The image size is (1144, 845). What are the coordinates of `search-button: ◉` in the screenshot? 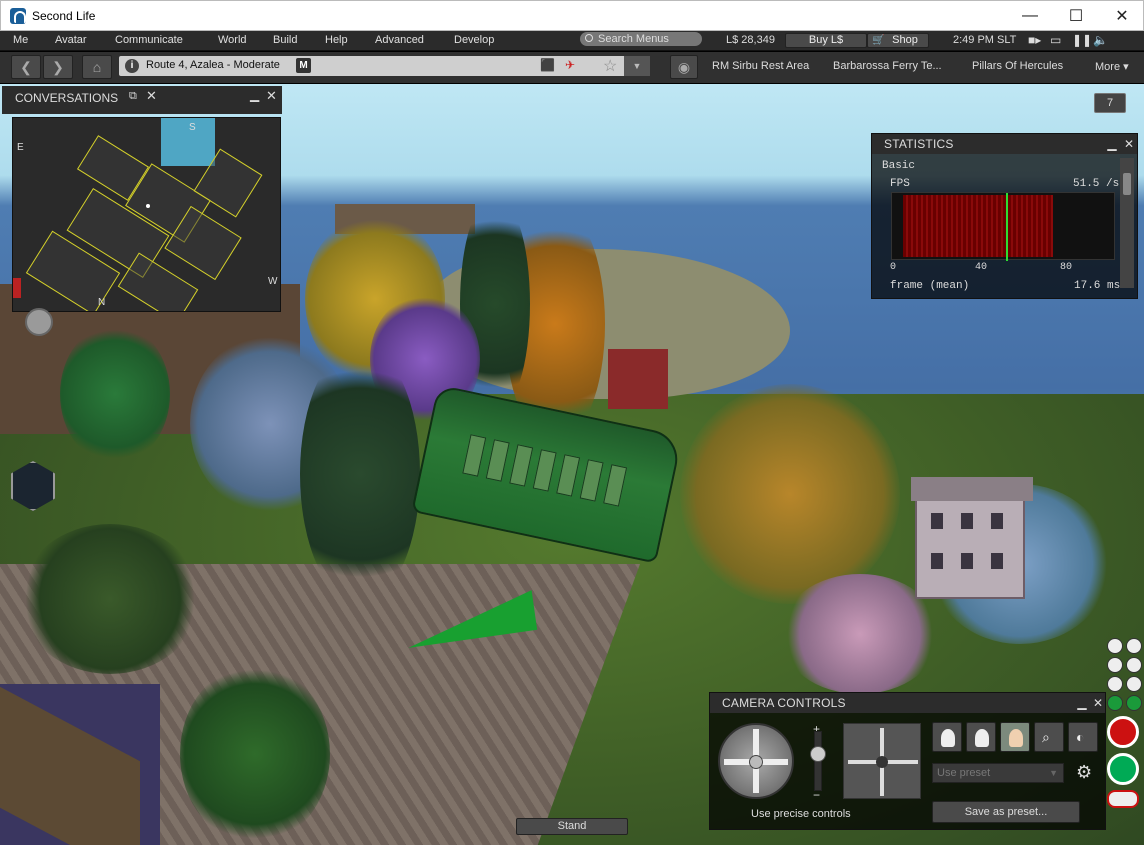 It's located at (684, 67).